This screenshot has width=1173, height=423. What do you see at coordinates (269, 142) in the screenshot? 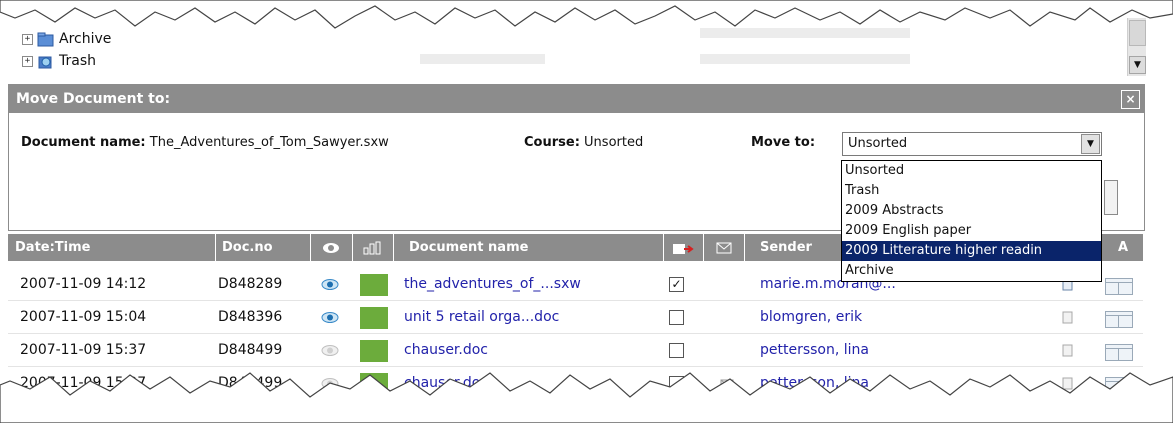
I see `document-name-value: The_Adventures_of_Tom_Sawyer.sxw` at bounding box center [269, 142].